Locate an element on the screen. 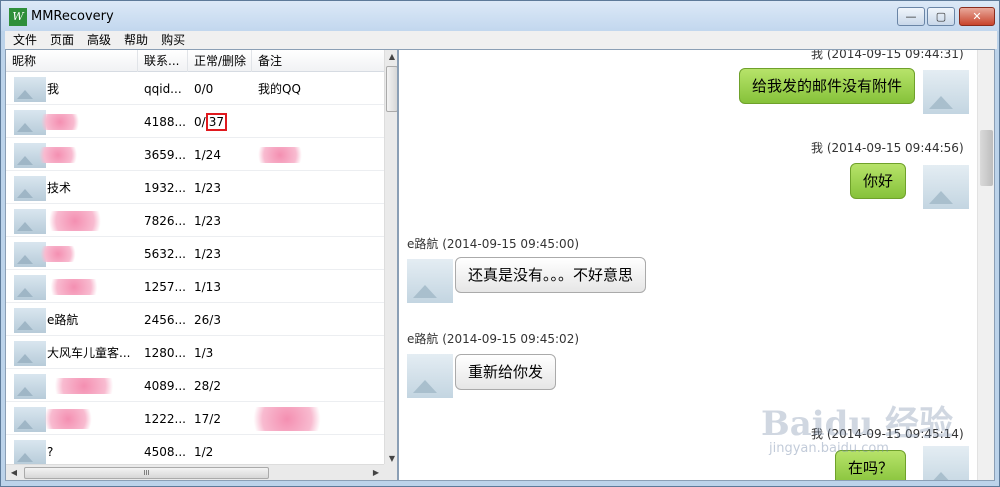  cell-counts: 28/2 is located at coordinates (207, 386).